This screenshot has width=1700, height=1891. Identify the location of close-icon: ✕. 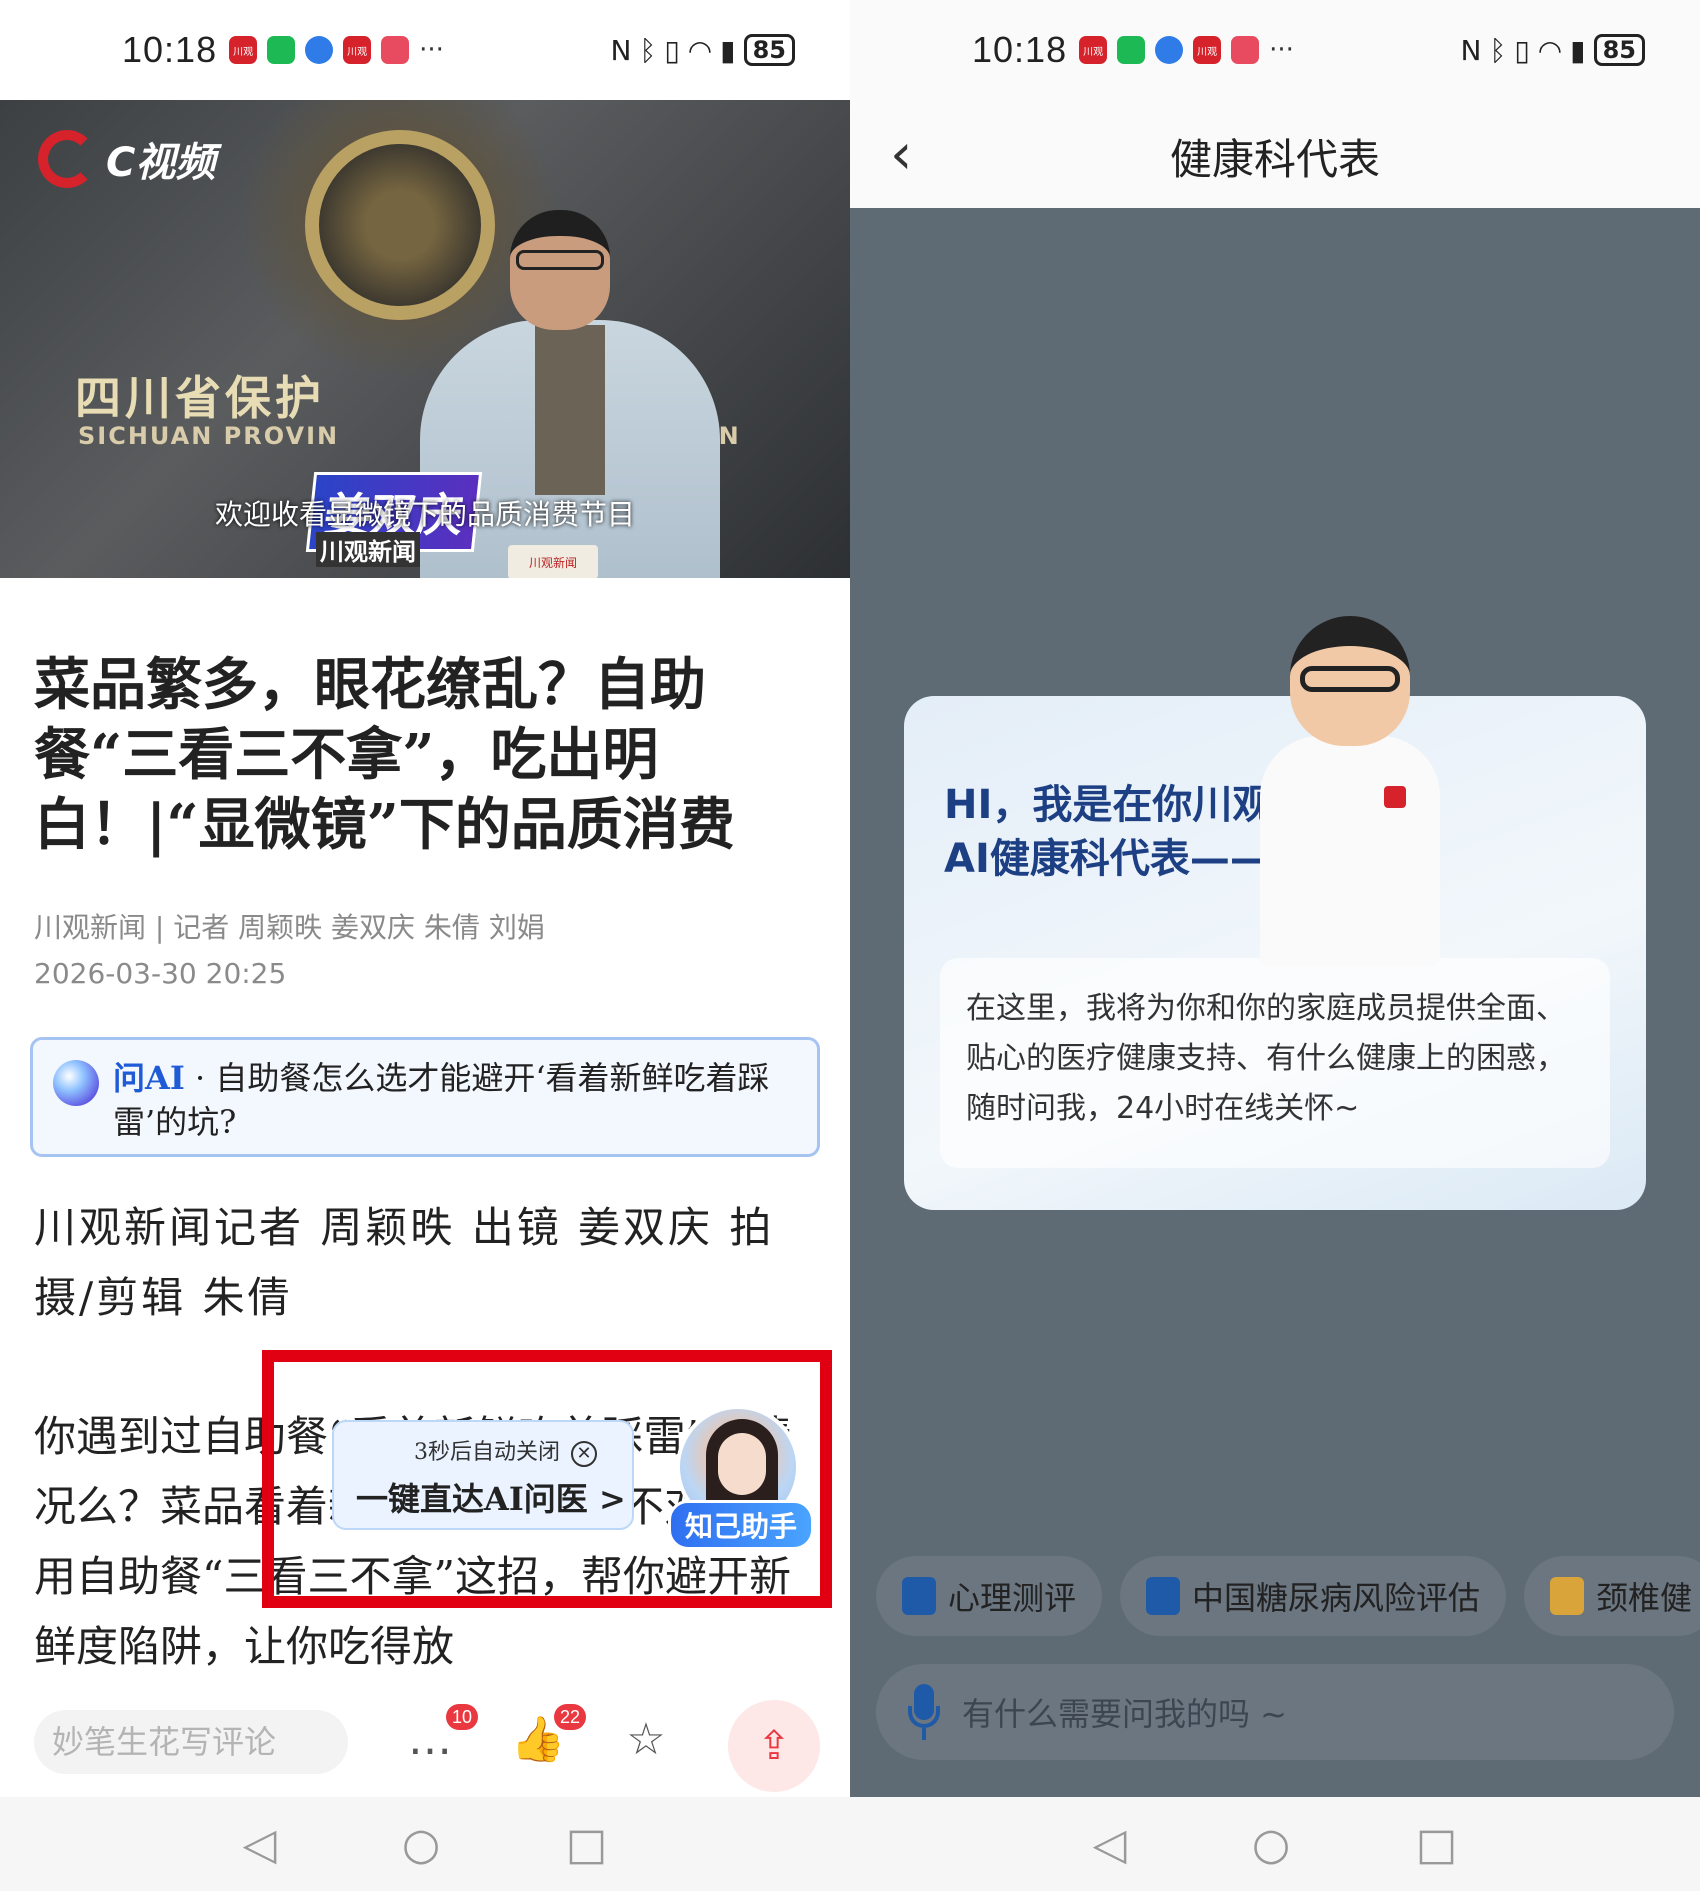
(584, 1454).